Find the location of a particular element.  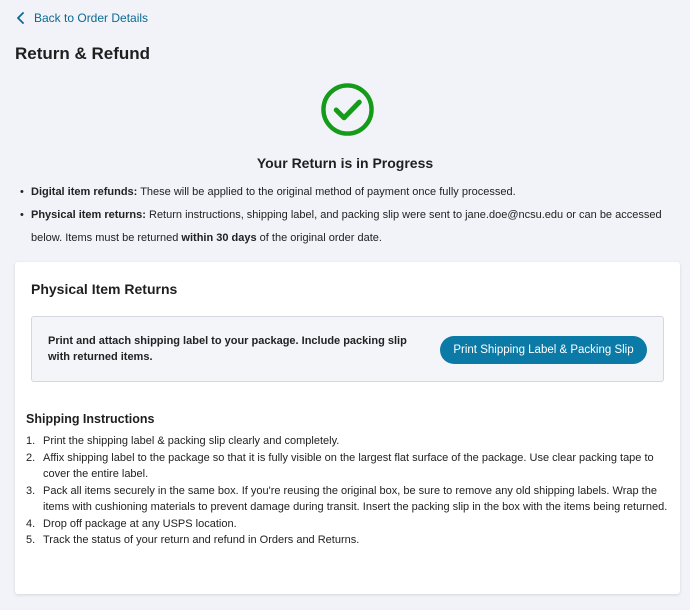

step-number: 4. is located at coordinates (31, 523).